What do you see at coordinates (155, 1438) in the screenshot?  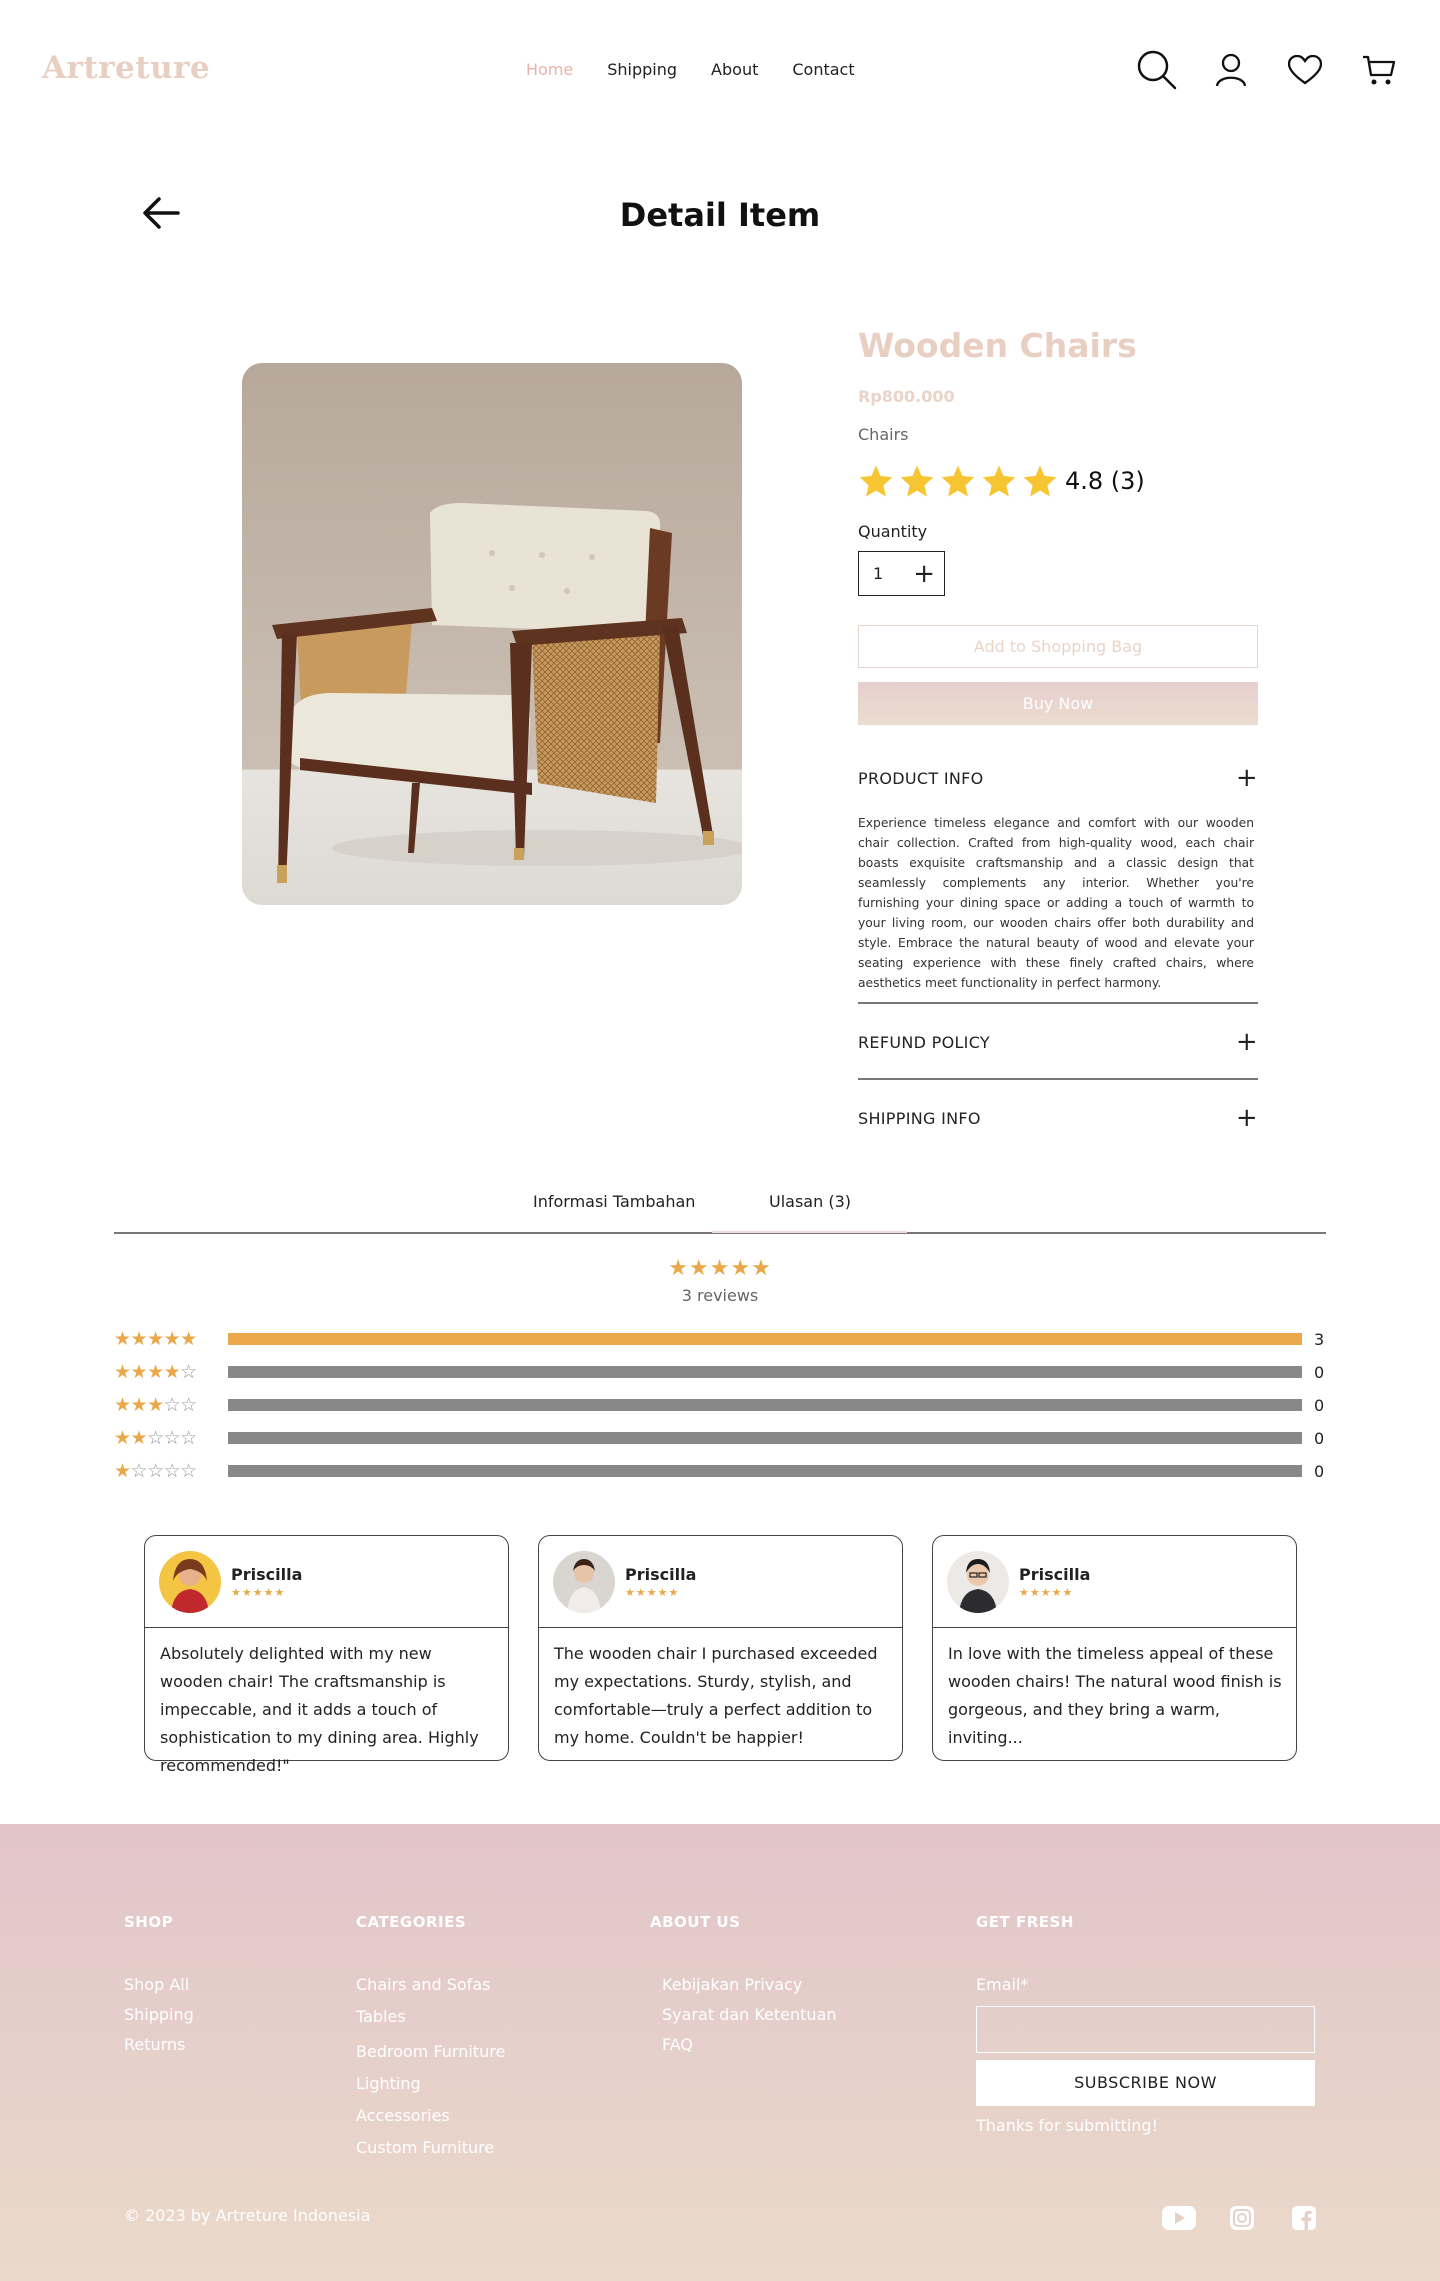 I see `rating-bar-stars: ★★☆☆☆` at bounding box center [155, 1438].